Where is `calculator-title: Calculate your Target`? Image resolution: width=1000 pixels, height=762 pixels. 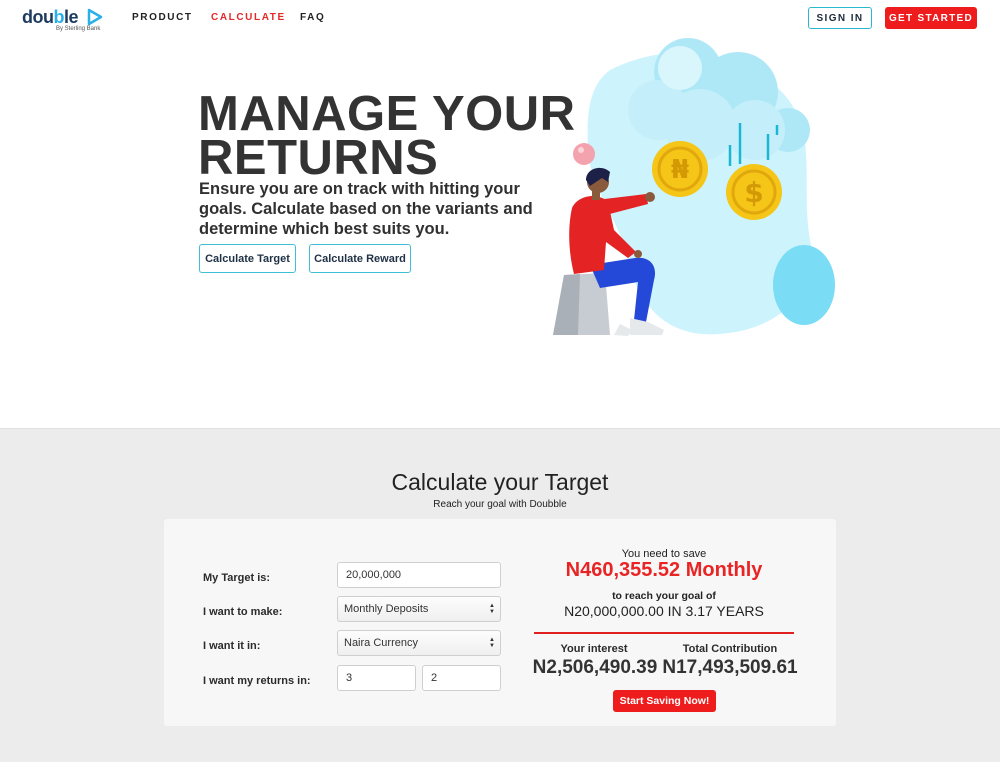 calculator-title: Calculate your Target is located at coordinates (500, 482).